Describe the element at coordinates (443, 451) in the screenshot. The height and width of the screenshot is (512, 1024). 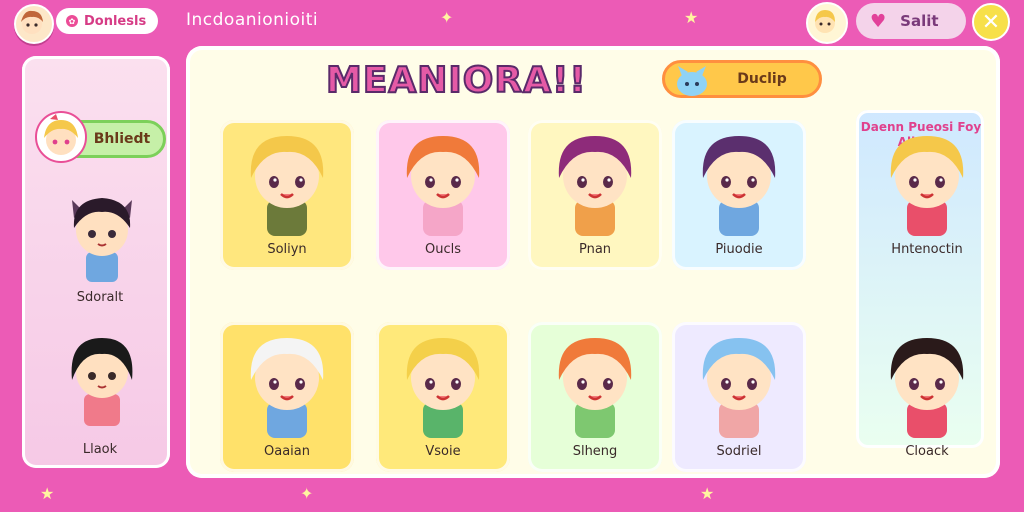
I see `character-name: Vsoie` at that location.